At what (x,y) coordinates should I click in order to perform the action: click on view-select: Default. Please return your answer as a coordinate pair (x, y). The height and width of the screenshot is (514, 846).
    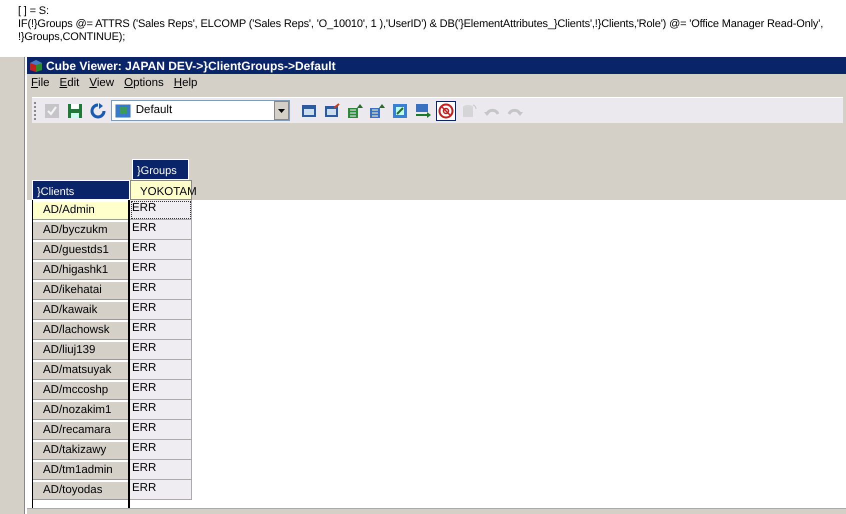
    Looking at the image, I should click on (200, 110).